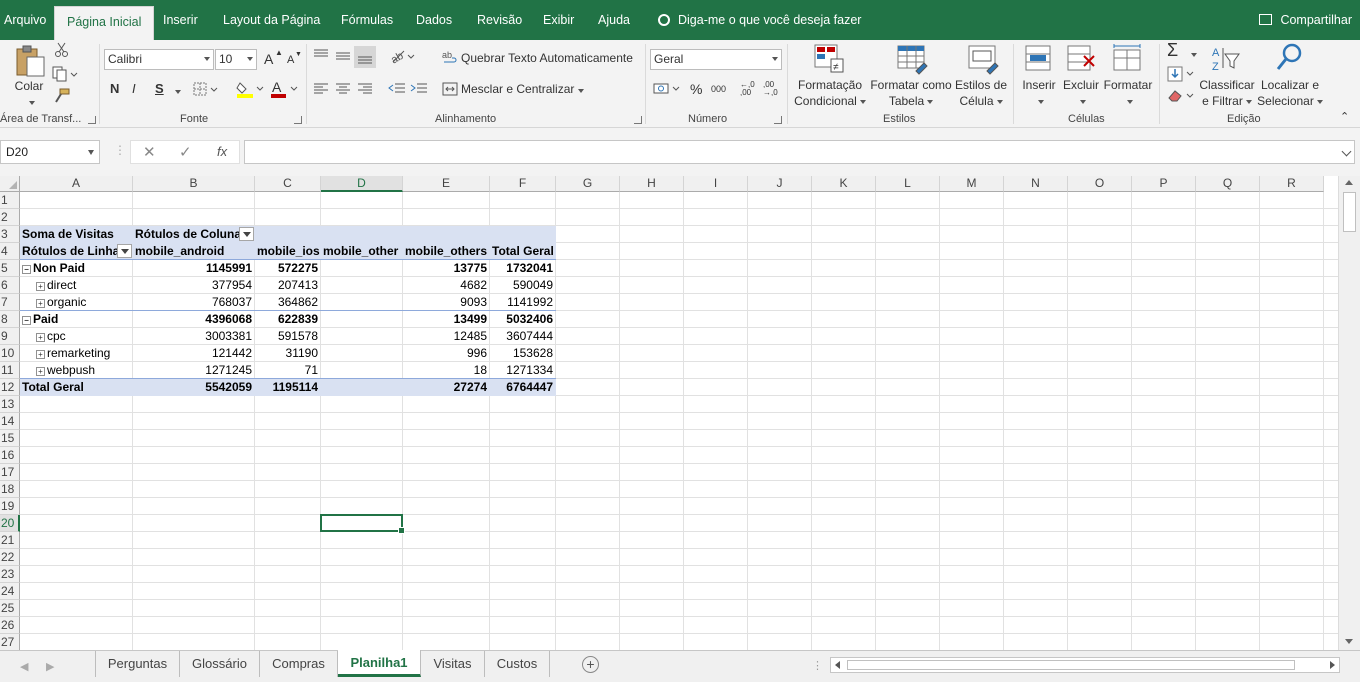  Describe the element at coordinates (1227, 93) in the screenshot. I see `sort-filter-button: Classificar e Filtrar` at that location.